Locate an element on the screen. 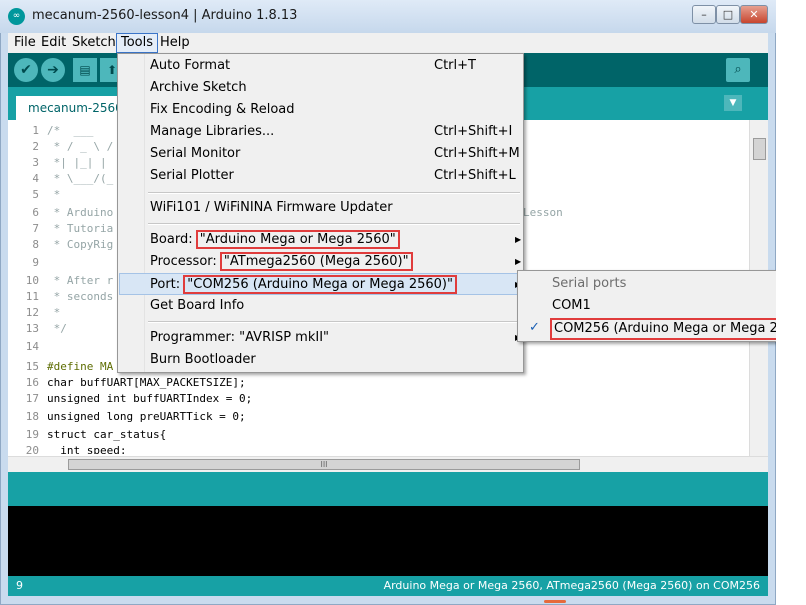  close-button: ✕ is located at coordinates (754, 14).